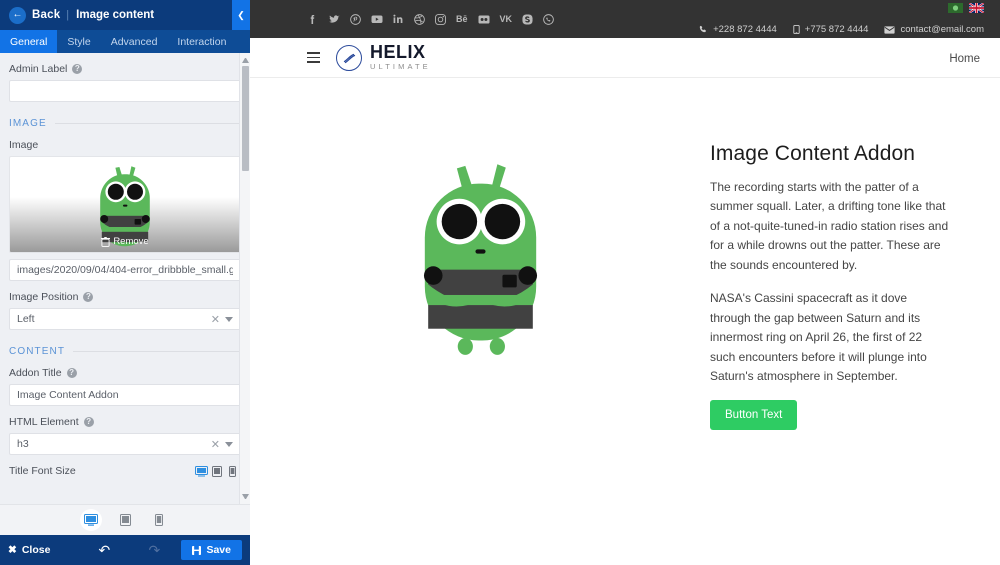 Image resolution: width=1000 pixels, height=565 pixels. Describe the element at coordinates (24, 145) in the screenshot. I see `image-label-text: Image` at that location.